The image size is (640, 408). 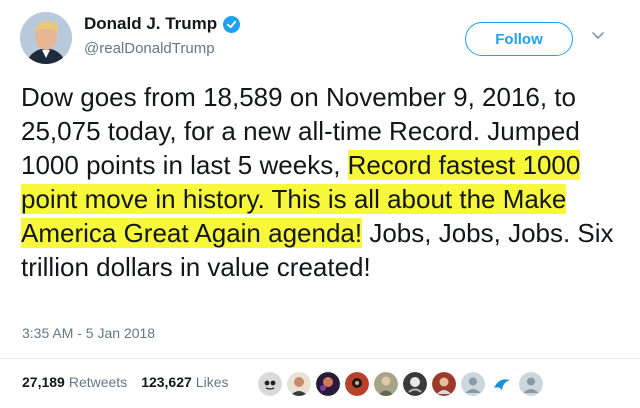 I want to click on likes-stat: 123,627 Likes, so click(x=184, y=382).